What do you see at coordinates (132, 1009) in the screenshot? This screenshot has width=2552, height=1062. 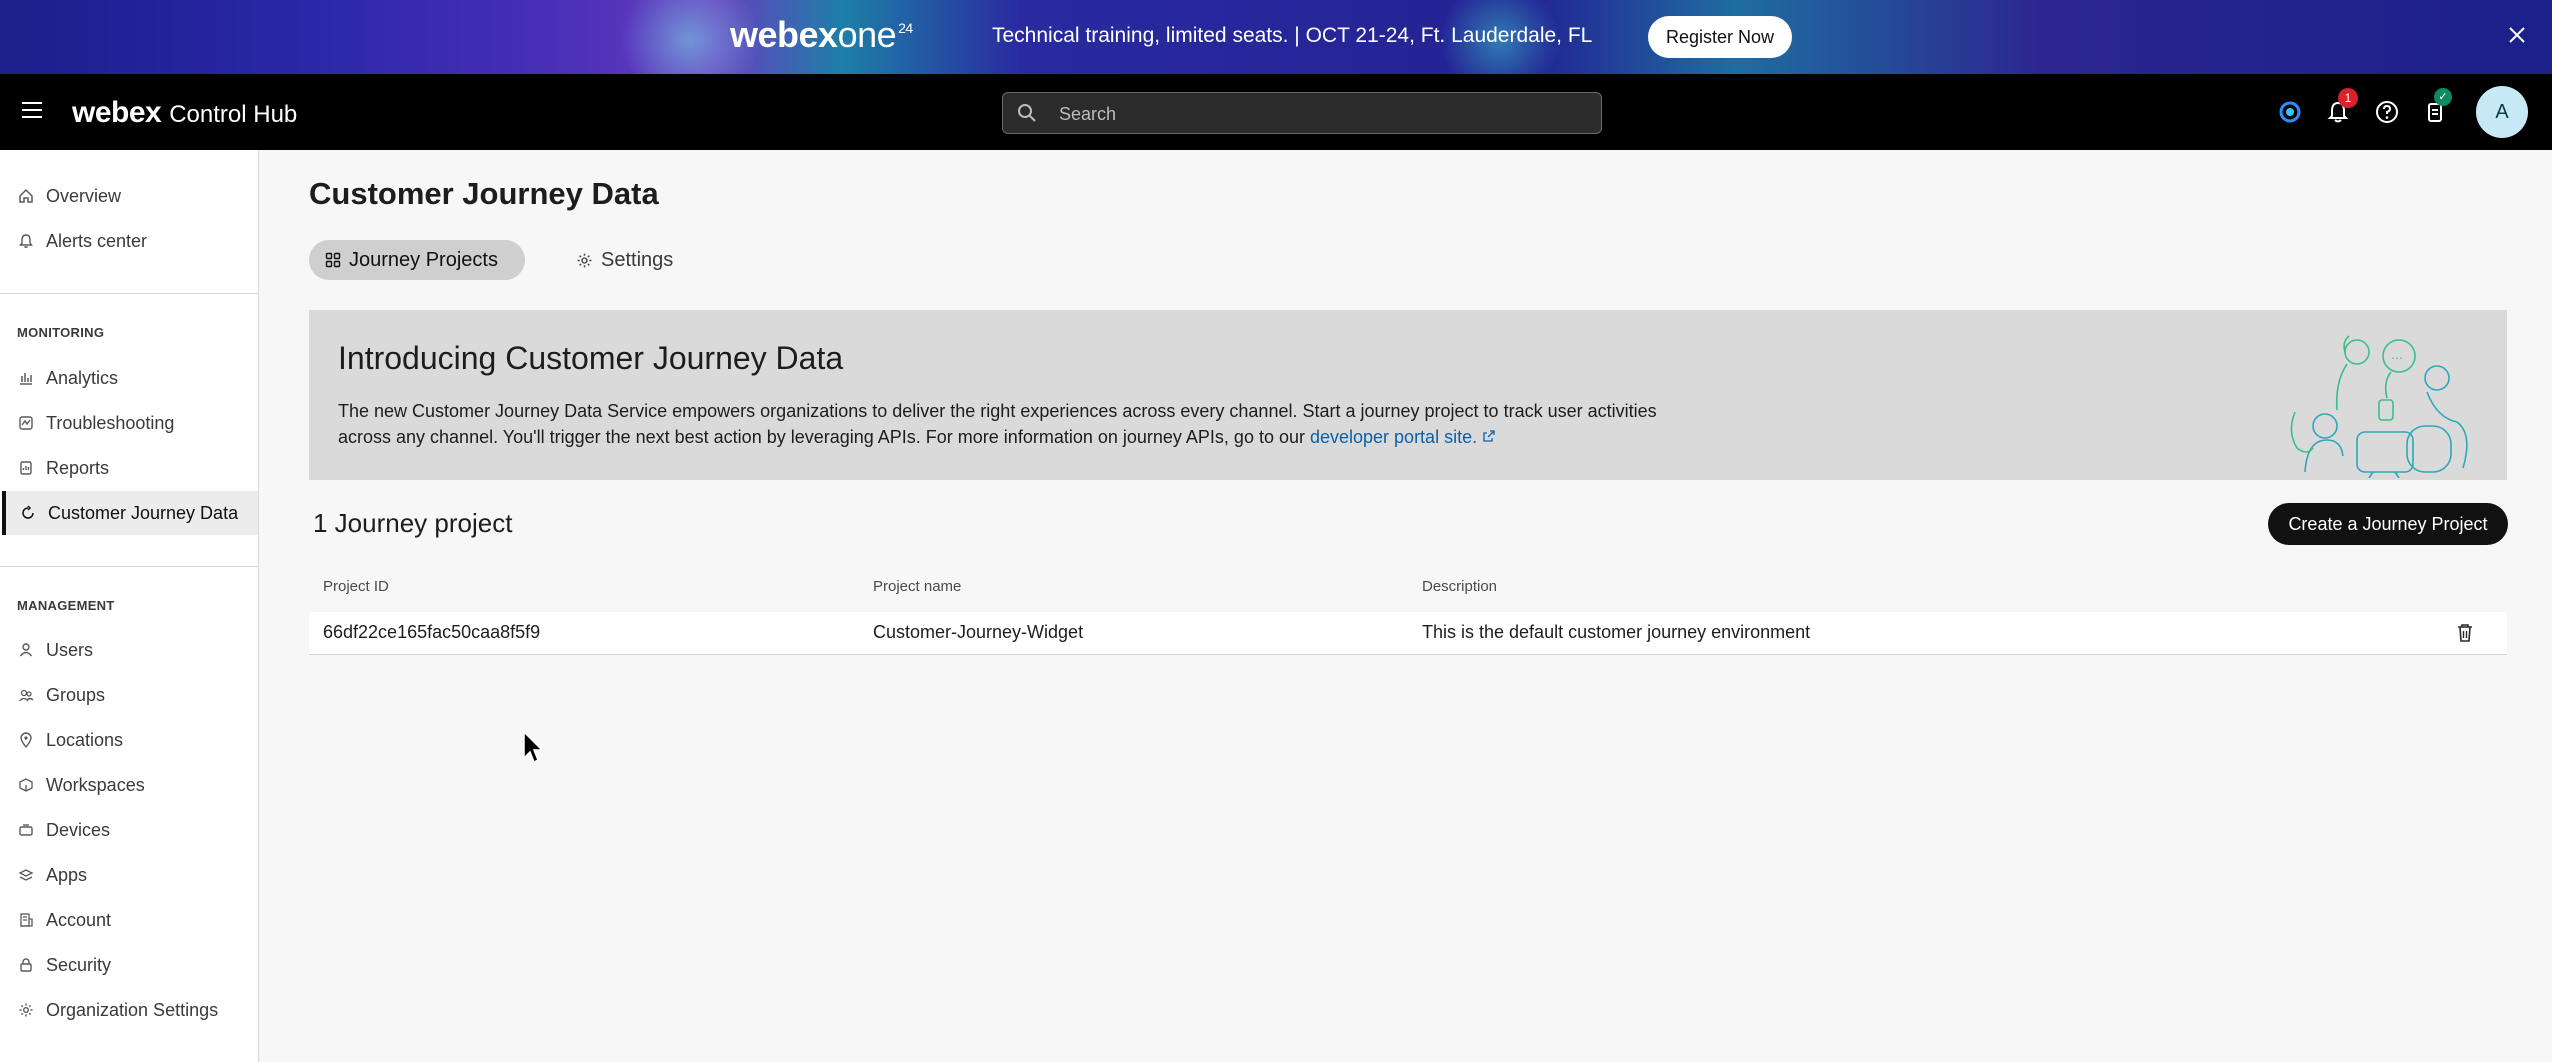 I see `sidebar-item-label: Organization Settings` at bounding box center [132, 1009].